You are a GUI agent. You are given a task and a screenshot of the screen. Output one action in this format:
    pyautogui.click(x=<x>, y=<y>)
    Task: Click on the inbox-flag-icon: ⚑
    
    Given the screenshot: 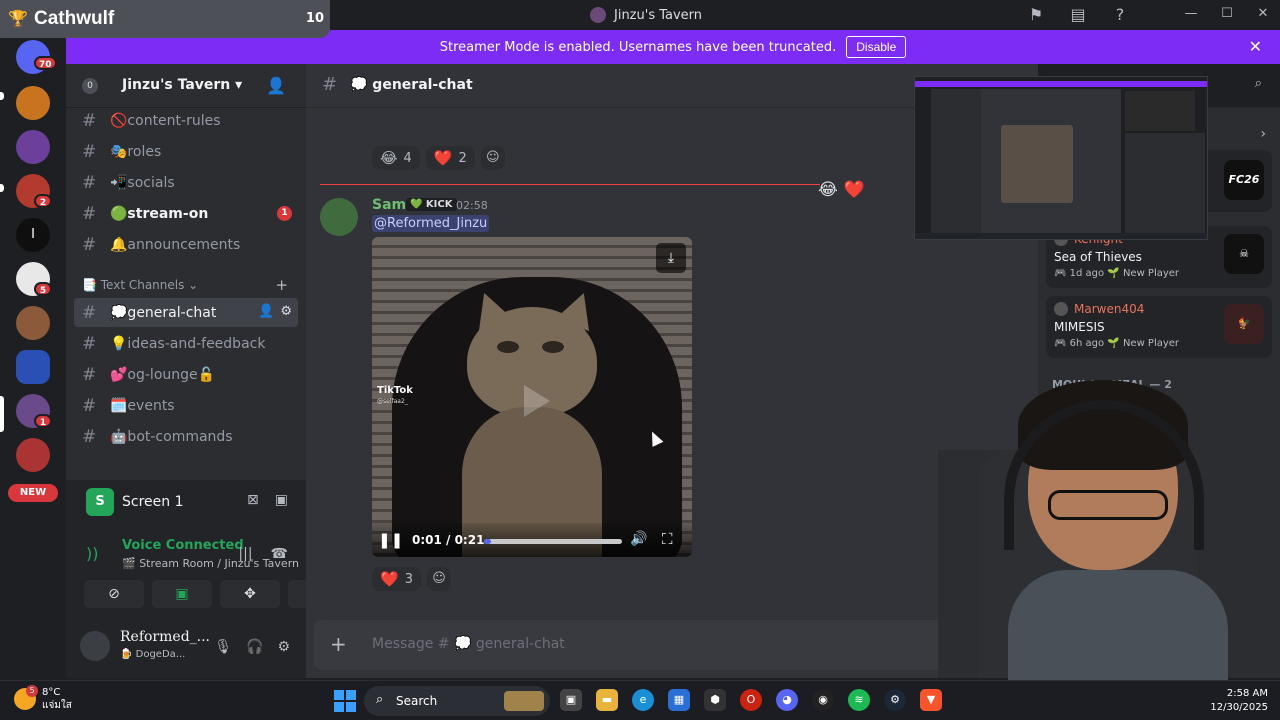 What is the action you would take?
    pyautogui.click(x=1036, y=15)
    